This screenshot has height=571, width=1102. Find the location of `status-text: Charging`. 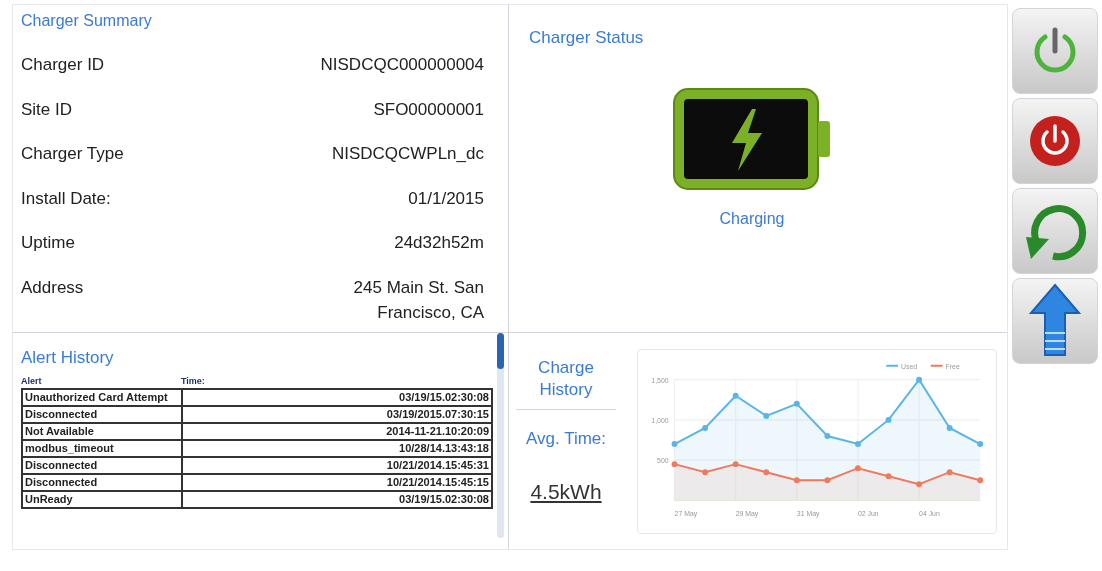

status-text: Charging is located at coordinates (752, 218).